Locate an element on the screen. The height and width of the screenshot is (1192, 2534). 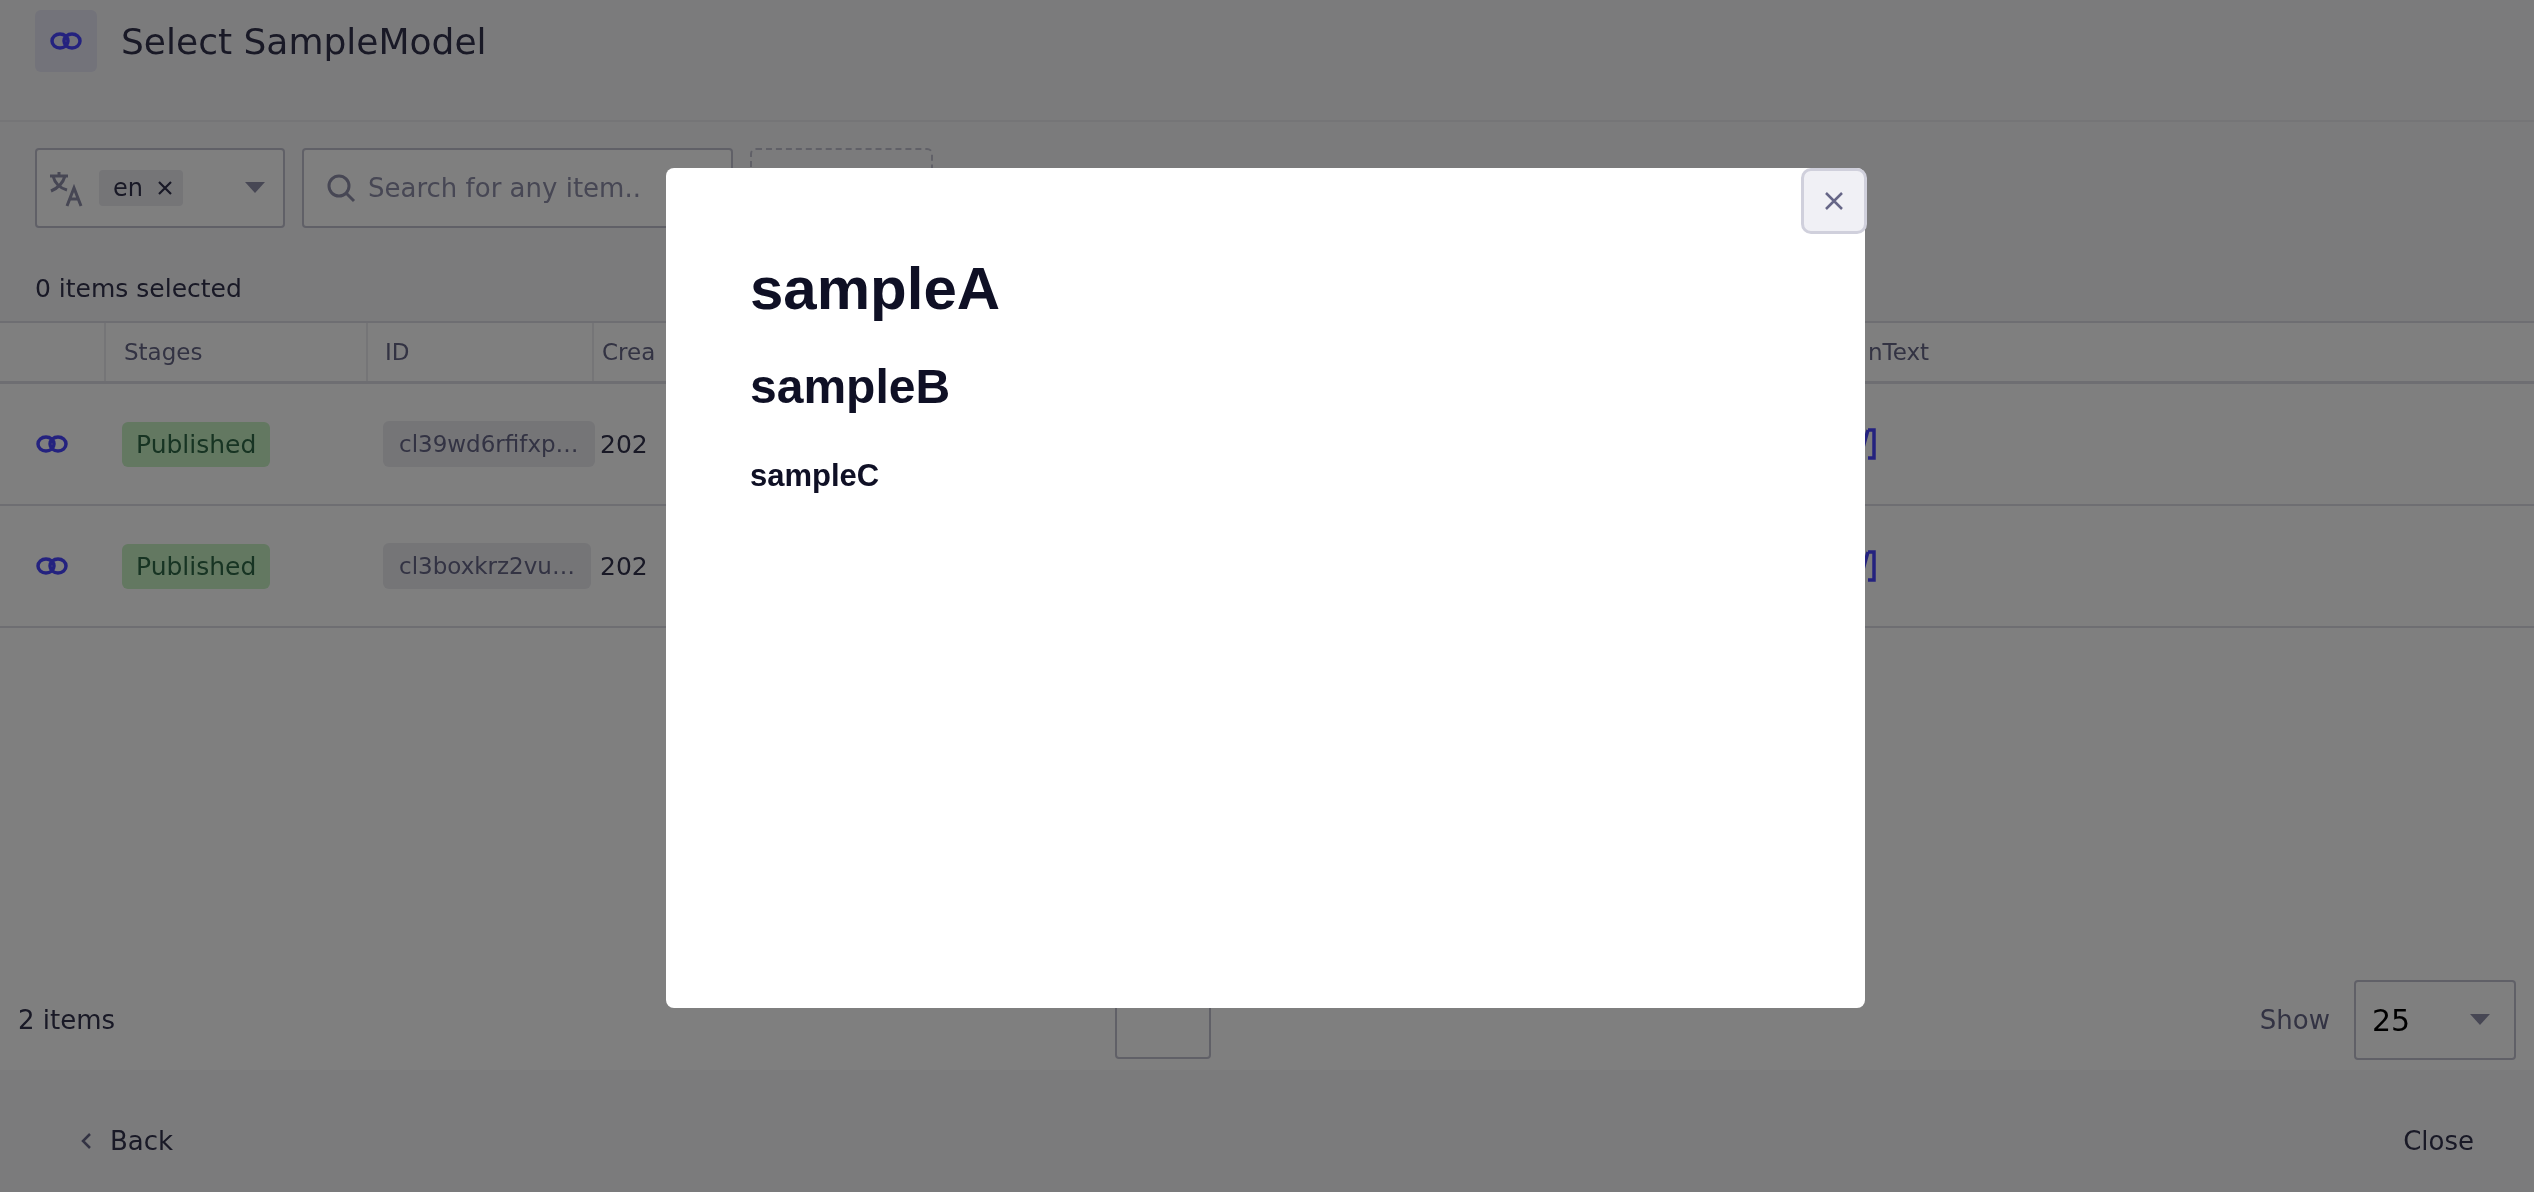
column-header: nText is located at coordinates (1899, 352).